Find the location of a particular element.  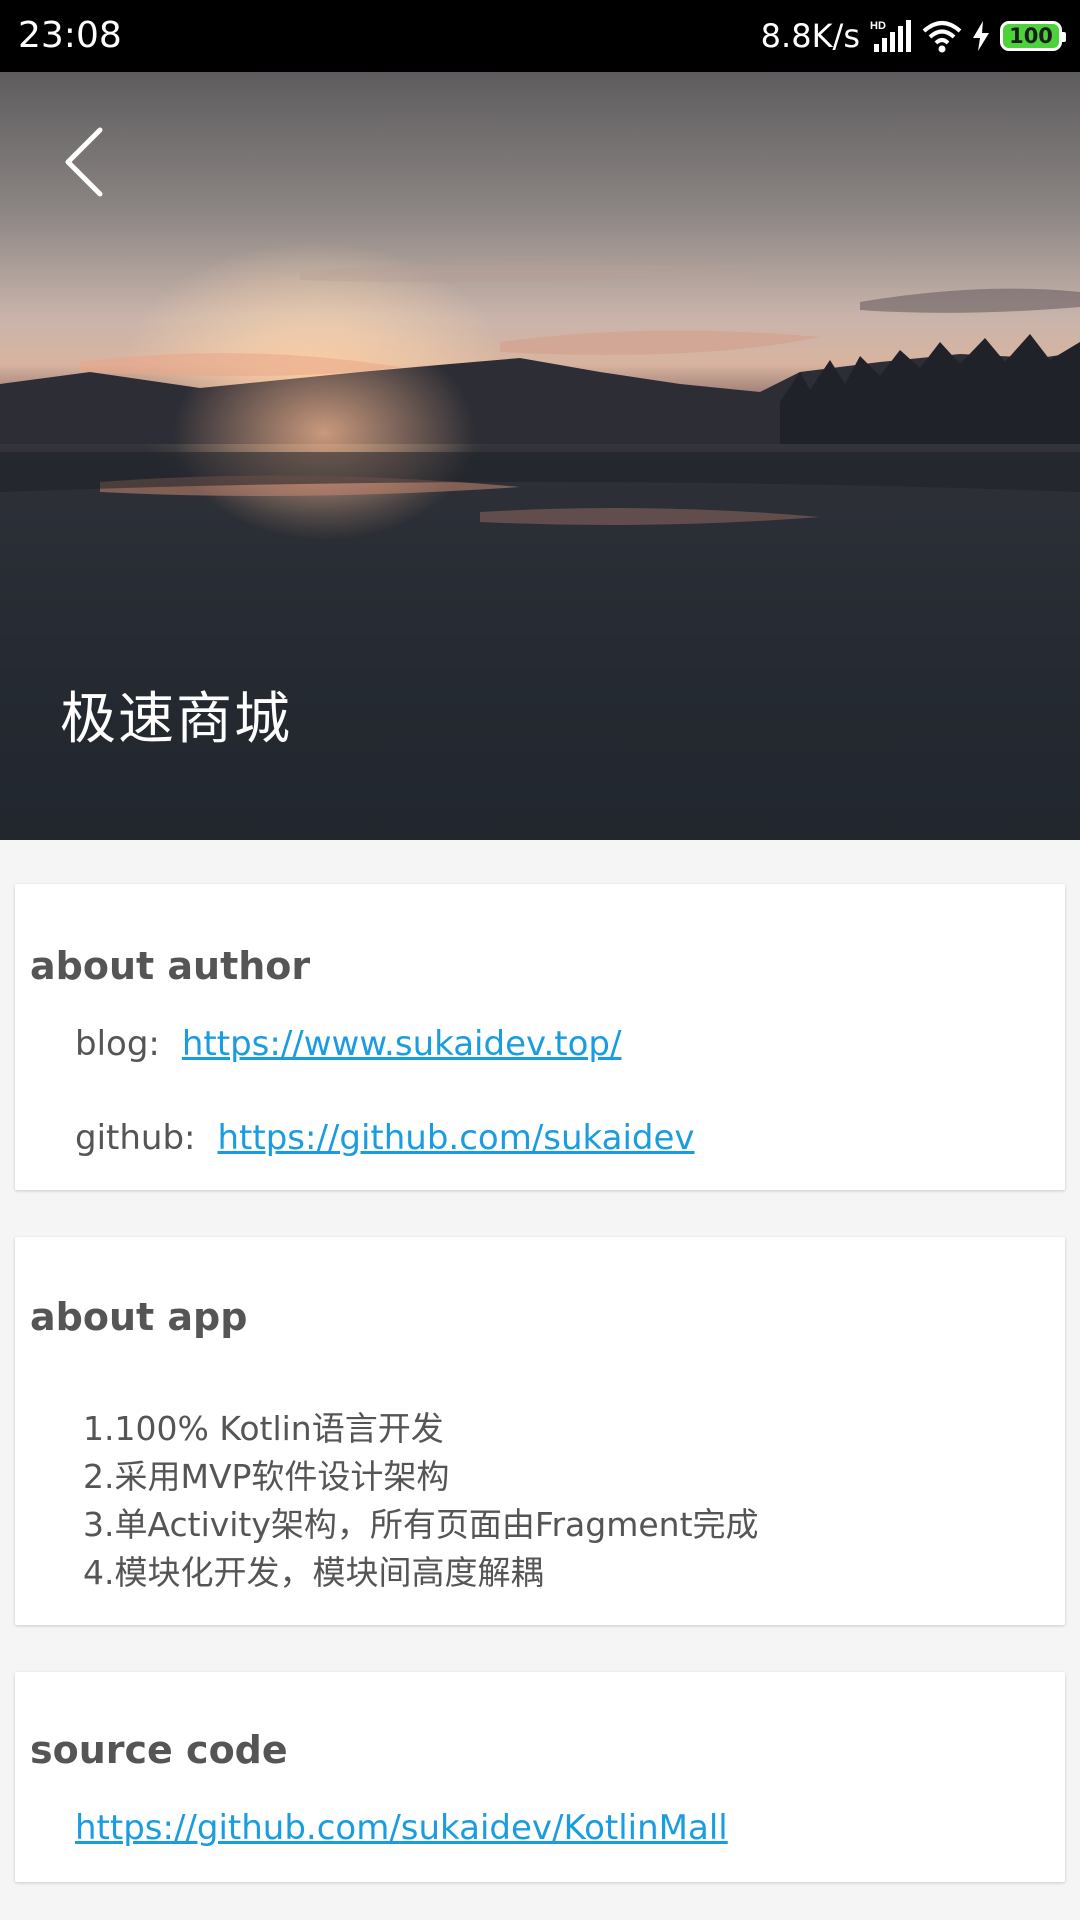

back-arrow-icon is located at coordinates (84, 162).